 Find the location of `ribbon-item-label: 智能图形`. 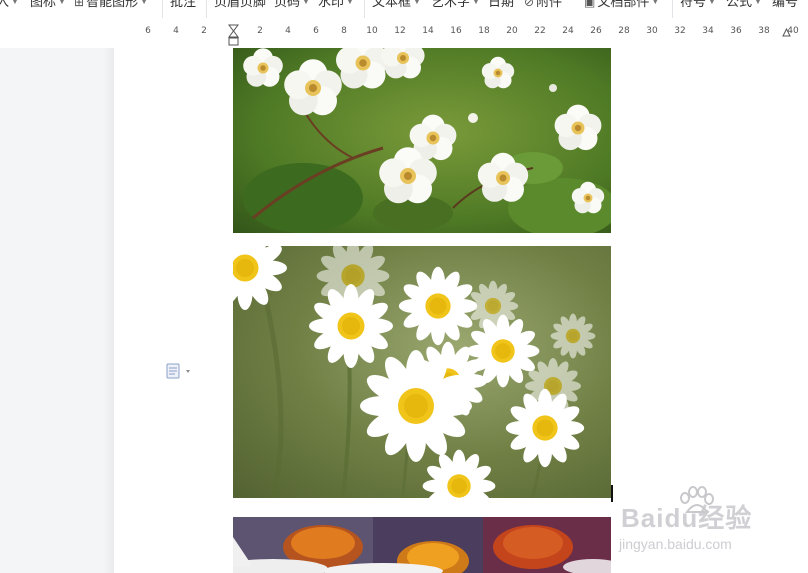

ribbon-item-label: 智能图形 is located at coordinates (112, 4).